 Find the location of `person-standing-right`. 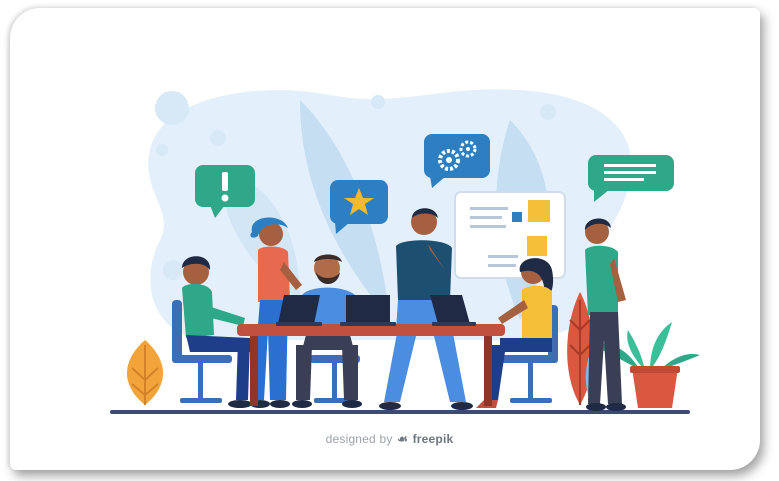

person-standing-right is located at coordinates (605, 314).